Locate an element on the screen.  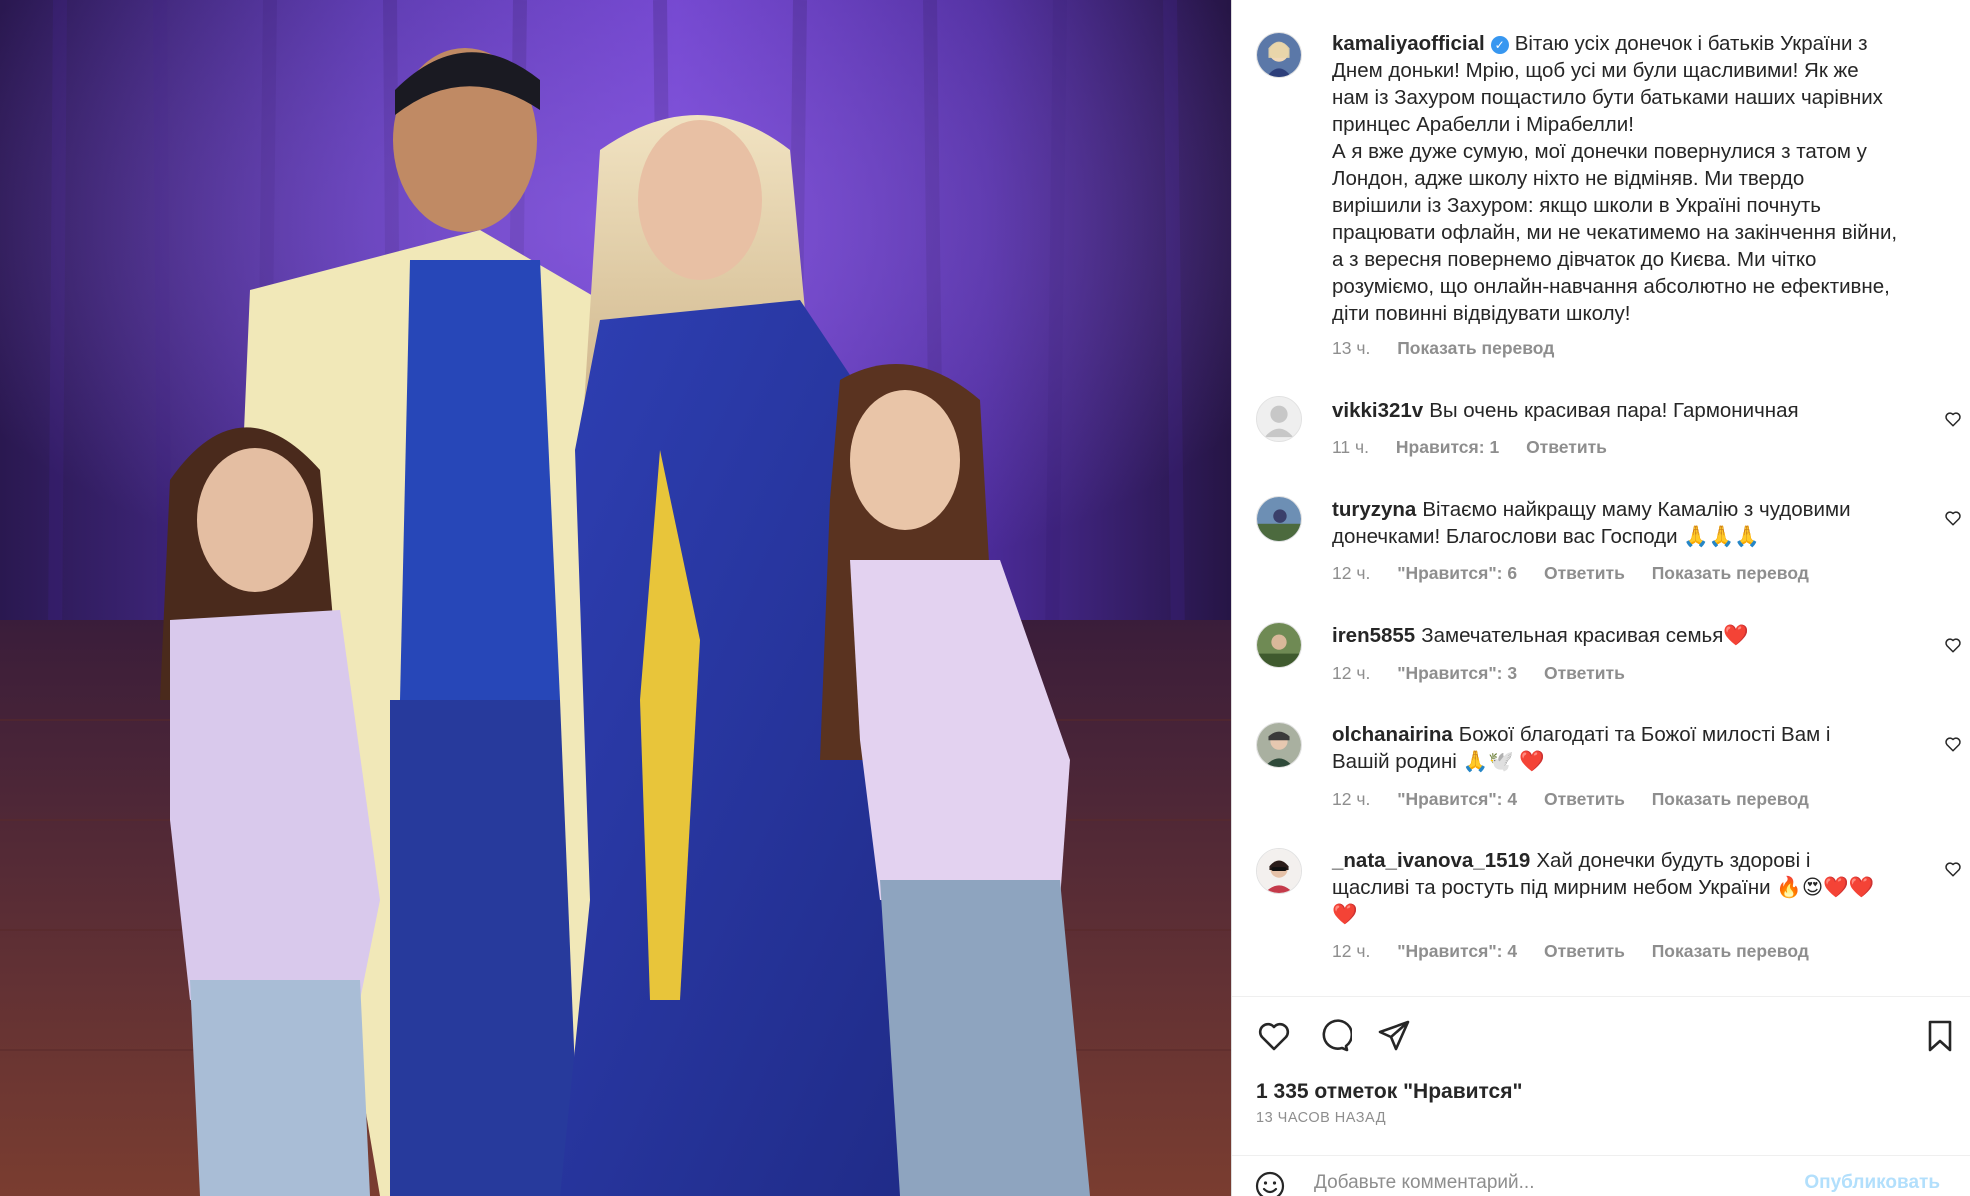
caption-line: принцес Арабелли і Мірабелли! is located at coordinates (1483, 124).